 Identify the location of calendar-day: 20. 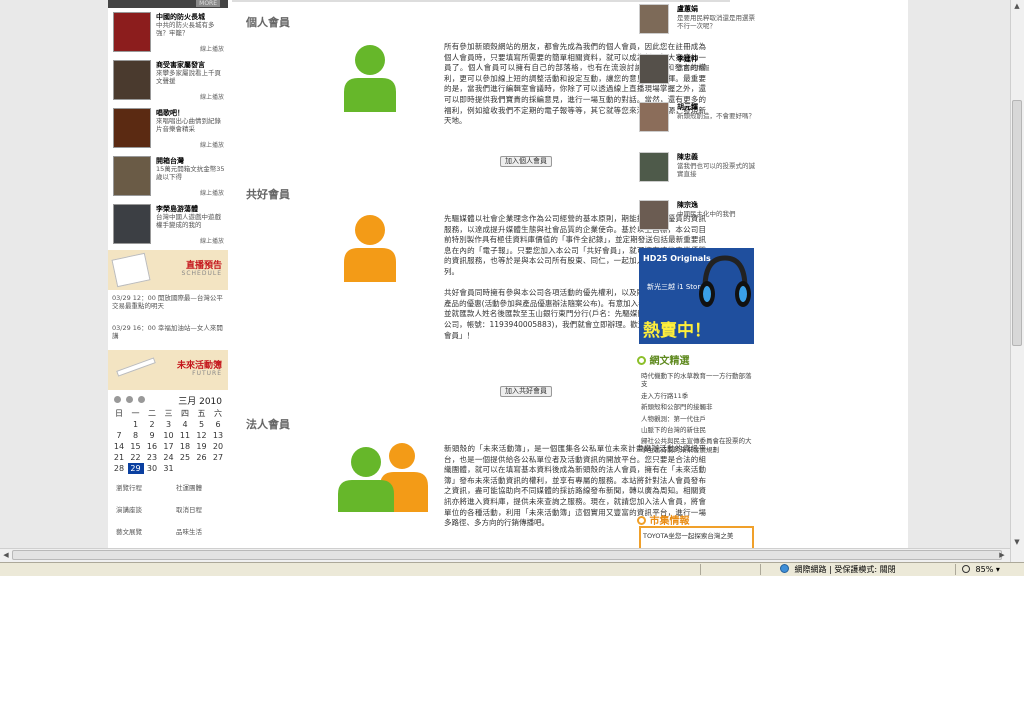
(218, 446).